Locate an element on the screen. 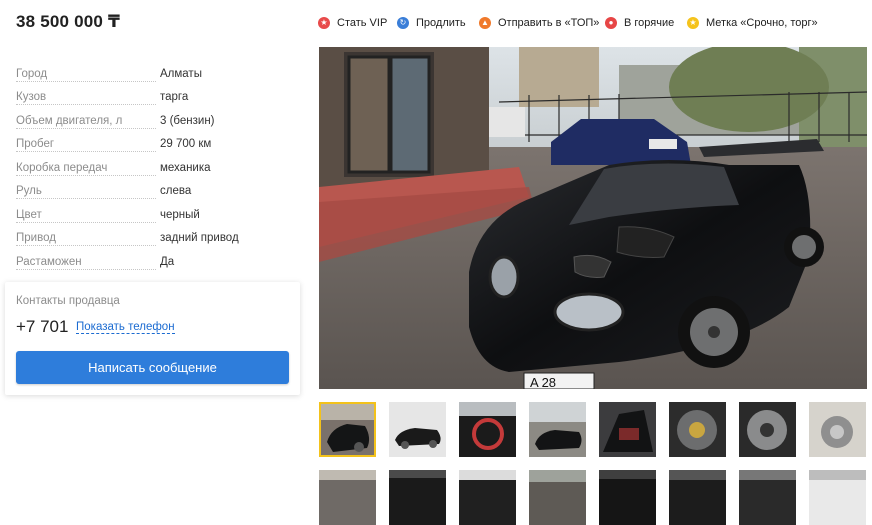  spec-name: Привод is located at coordinates (88, 239).